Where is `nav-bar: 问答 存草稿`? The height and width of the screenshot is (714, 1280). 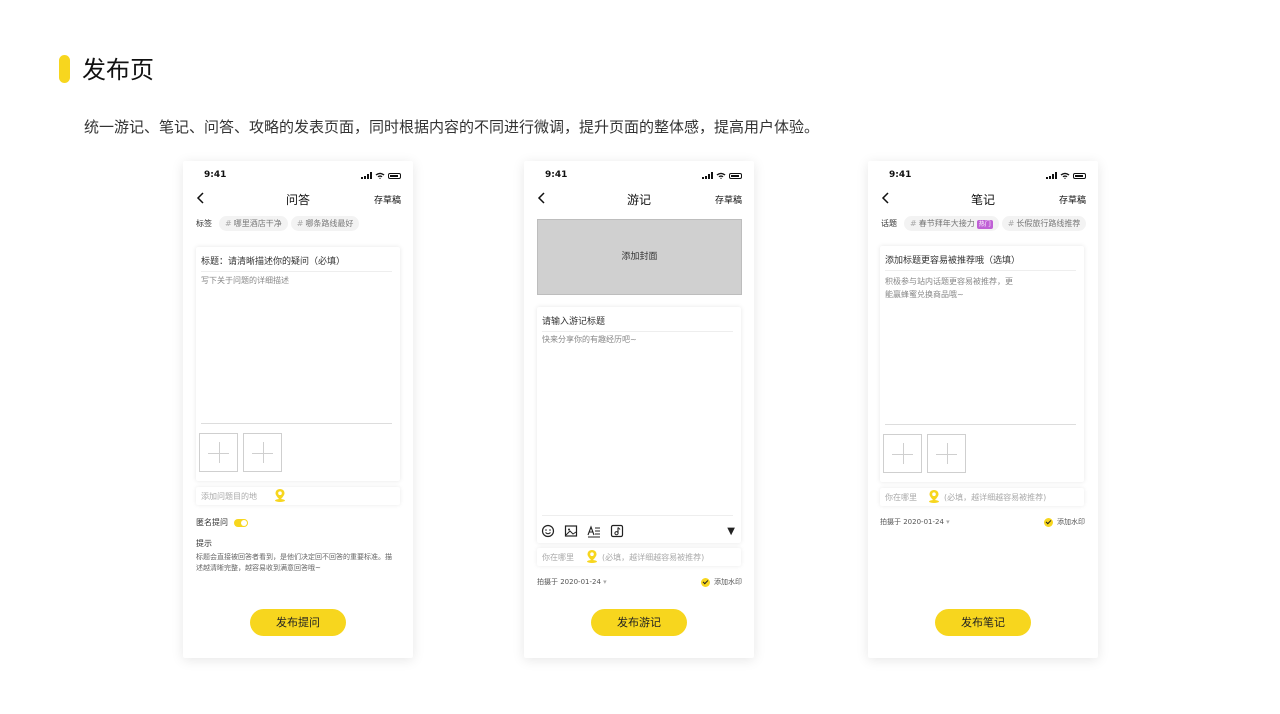 nav-bar: 问答 存草稿 is located at coordinates (298, 199).